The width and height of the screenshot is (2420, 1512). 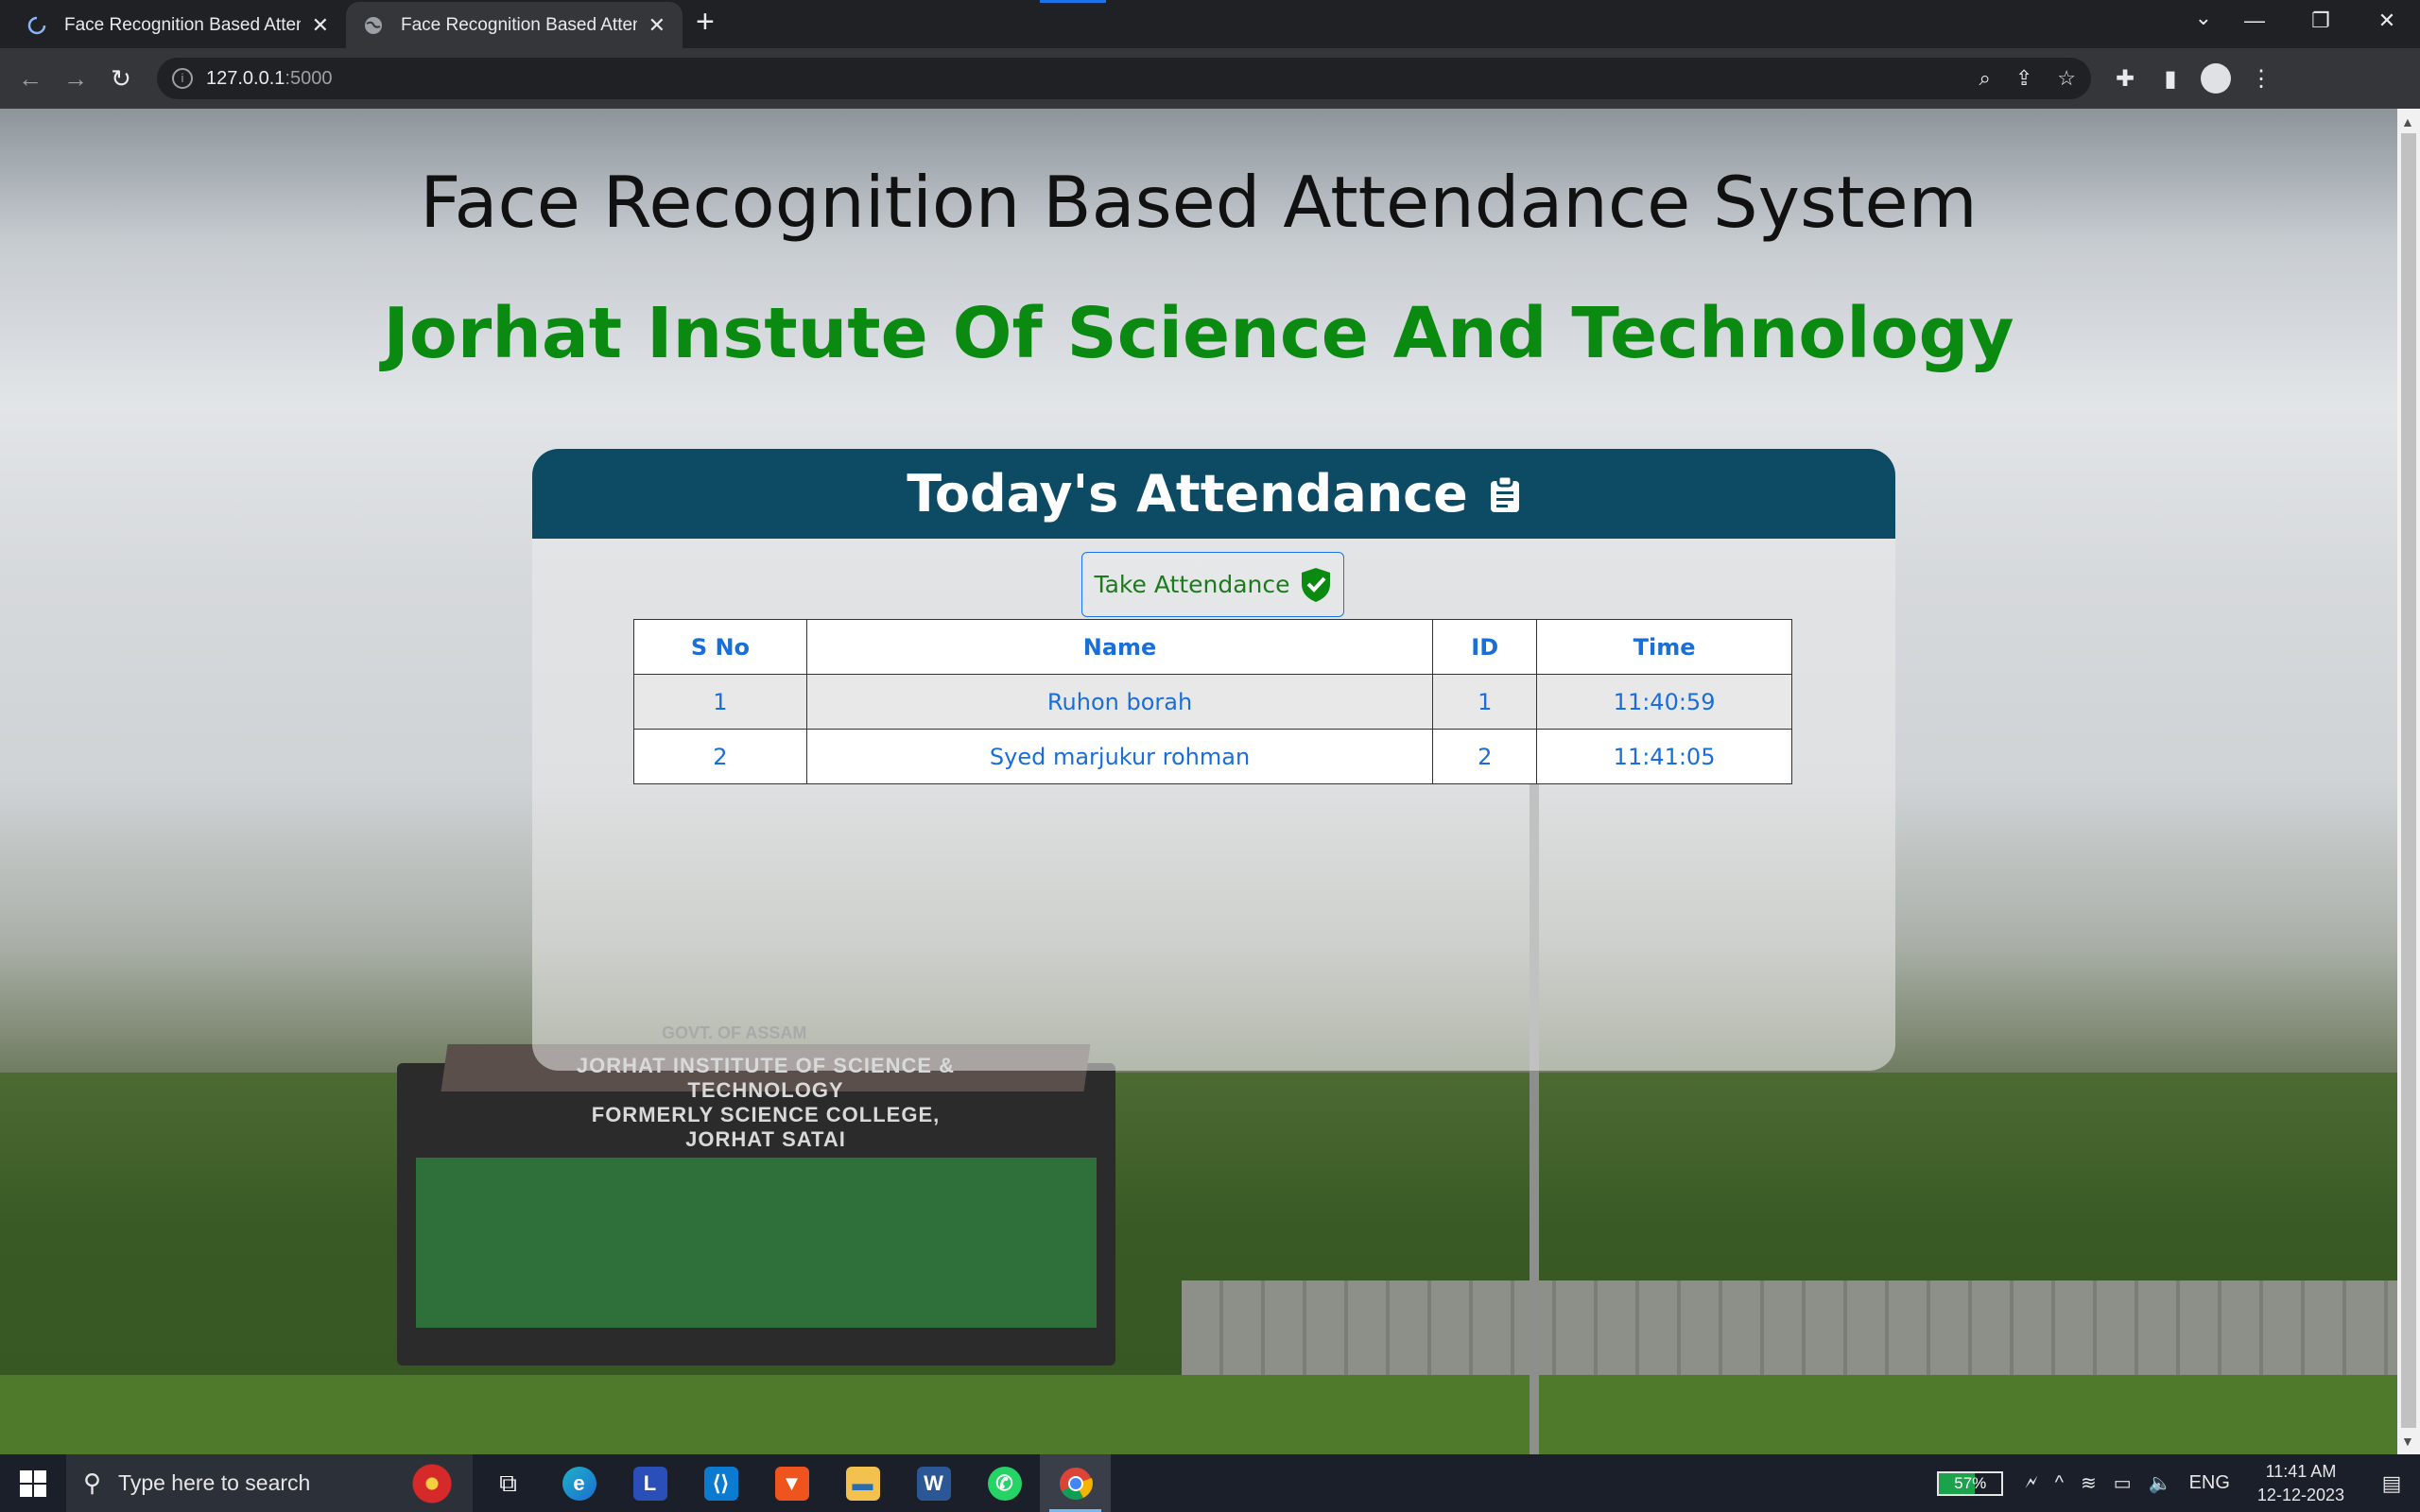 I want to click on background-field, so click(x=1198, y=1414).